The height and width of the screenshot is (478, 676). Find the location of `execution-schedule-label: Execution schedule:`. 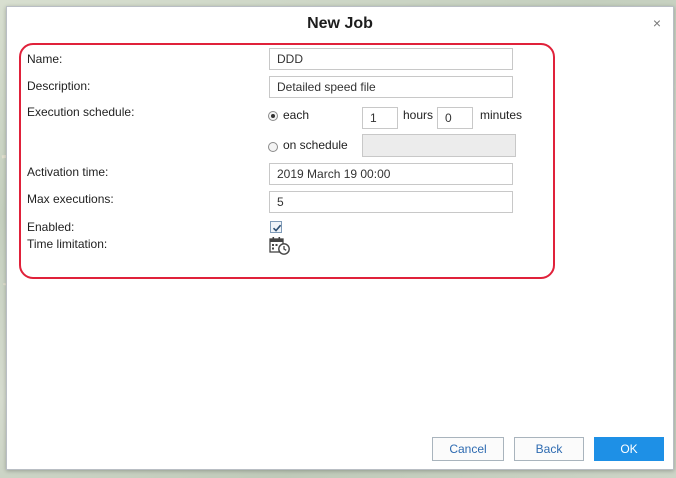

execution-schedule-label: Execution schedule: is located at coordinates (81, 112).